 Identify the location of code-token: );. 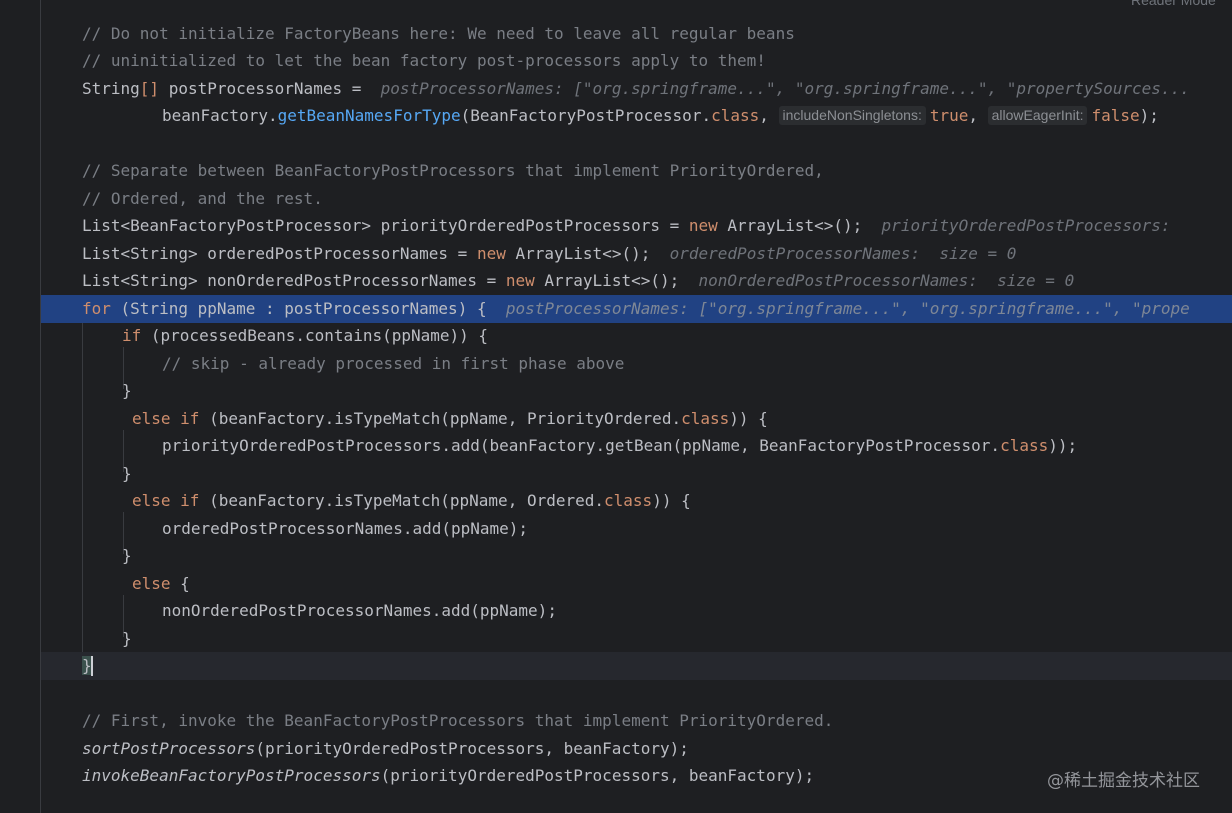
(1149, 115).